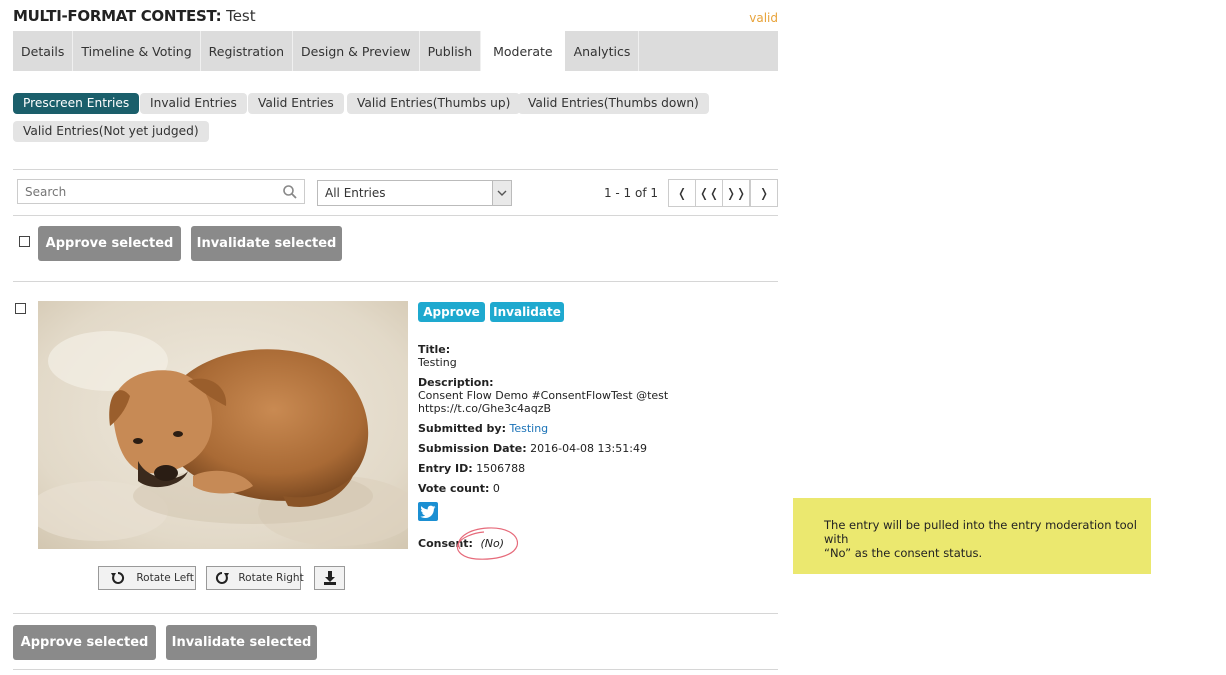 Image resolution: width=1226 pixels, height=675 pixels. I want to click on rotate-left-label: Rotate Left, so click(165, 578).